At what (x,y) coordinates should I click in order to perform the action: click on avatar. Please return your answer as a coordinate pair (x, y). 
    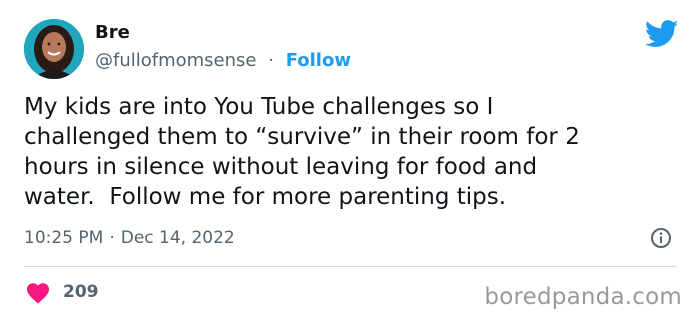
    Looking at the image, I should click on (54, 49).